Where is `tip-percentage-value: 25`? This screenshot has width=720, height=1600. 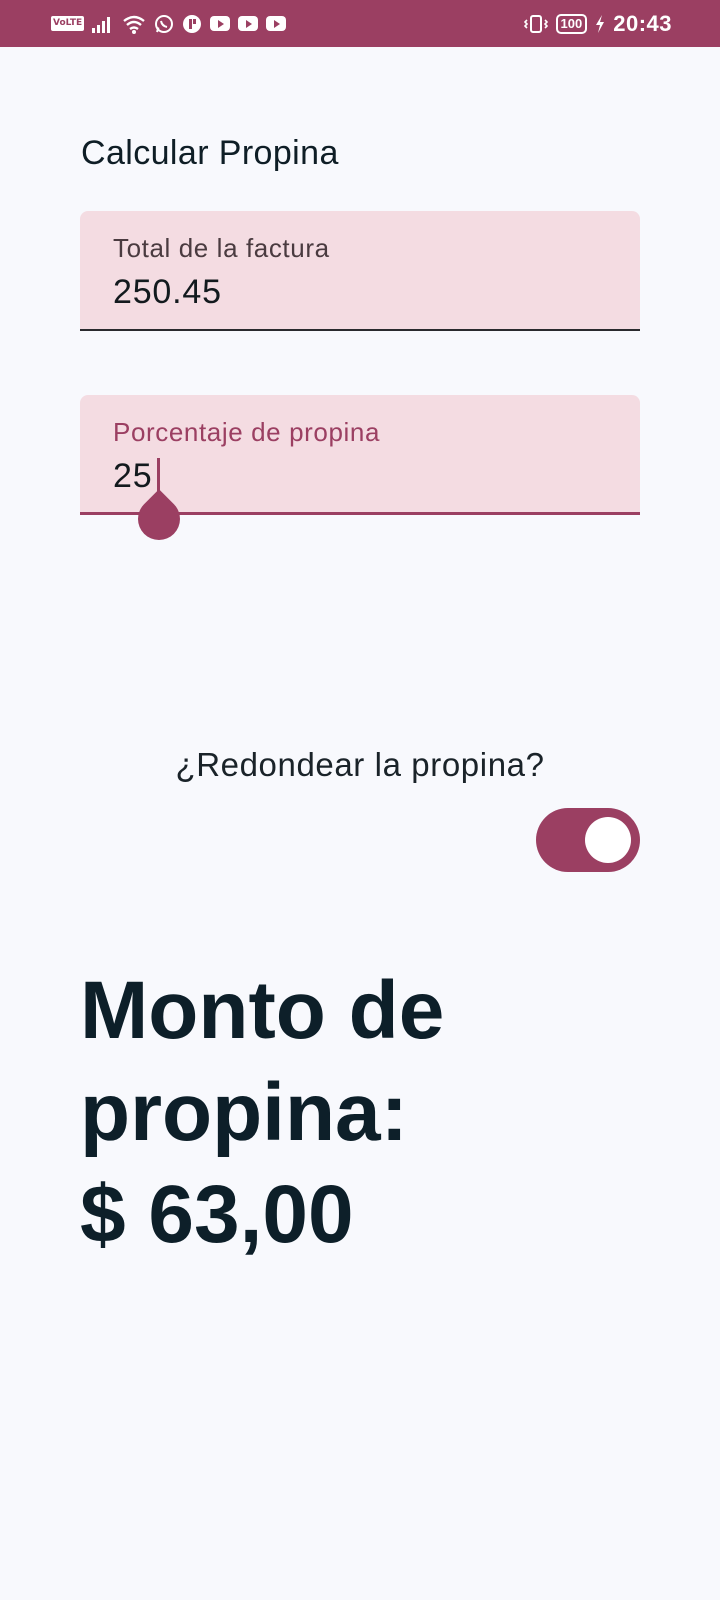
tip-percentage-value: 25 is located at coordinates (132, 476).